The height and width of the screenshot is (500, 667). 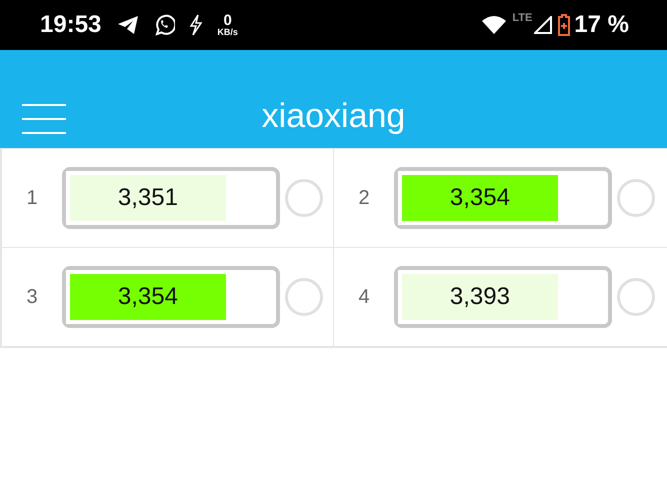 I want to click on menu-icon, so click(x=44, y=119).